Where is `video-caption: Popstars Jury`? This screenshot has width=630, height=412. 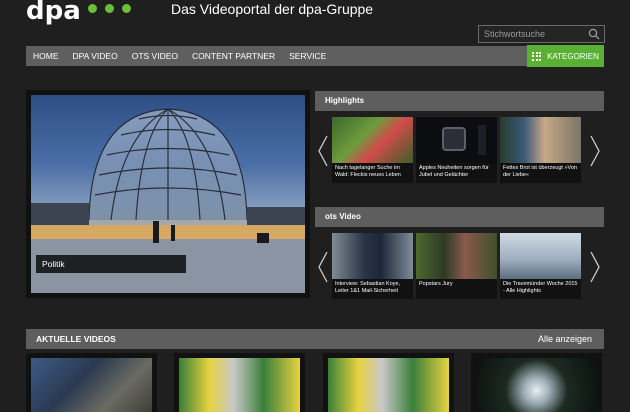 video-caption: Popstars Jury is located at coordinates (456, 289).